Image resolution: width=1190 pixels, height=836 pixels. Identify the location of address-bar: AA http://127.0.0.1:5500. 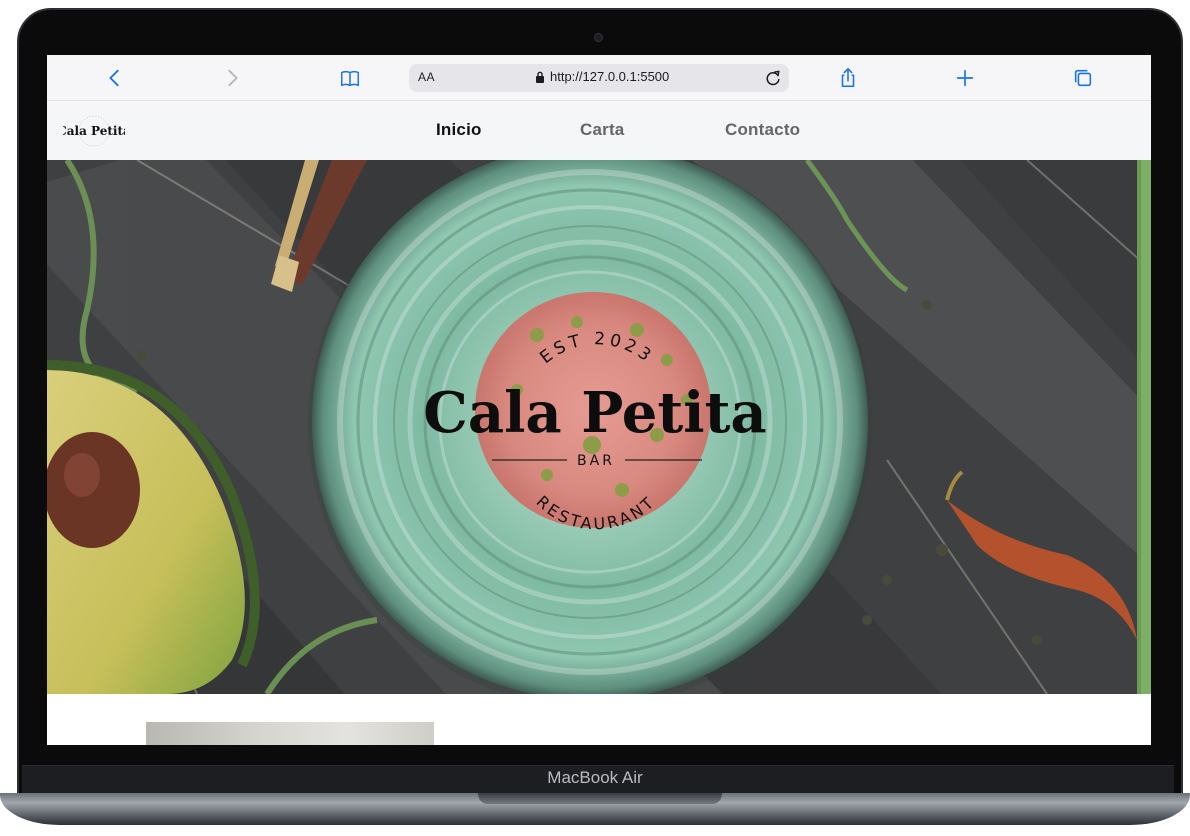
(599, 78).